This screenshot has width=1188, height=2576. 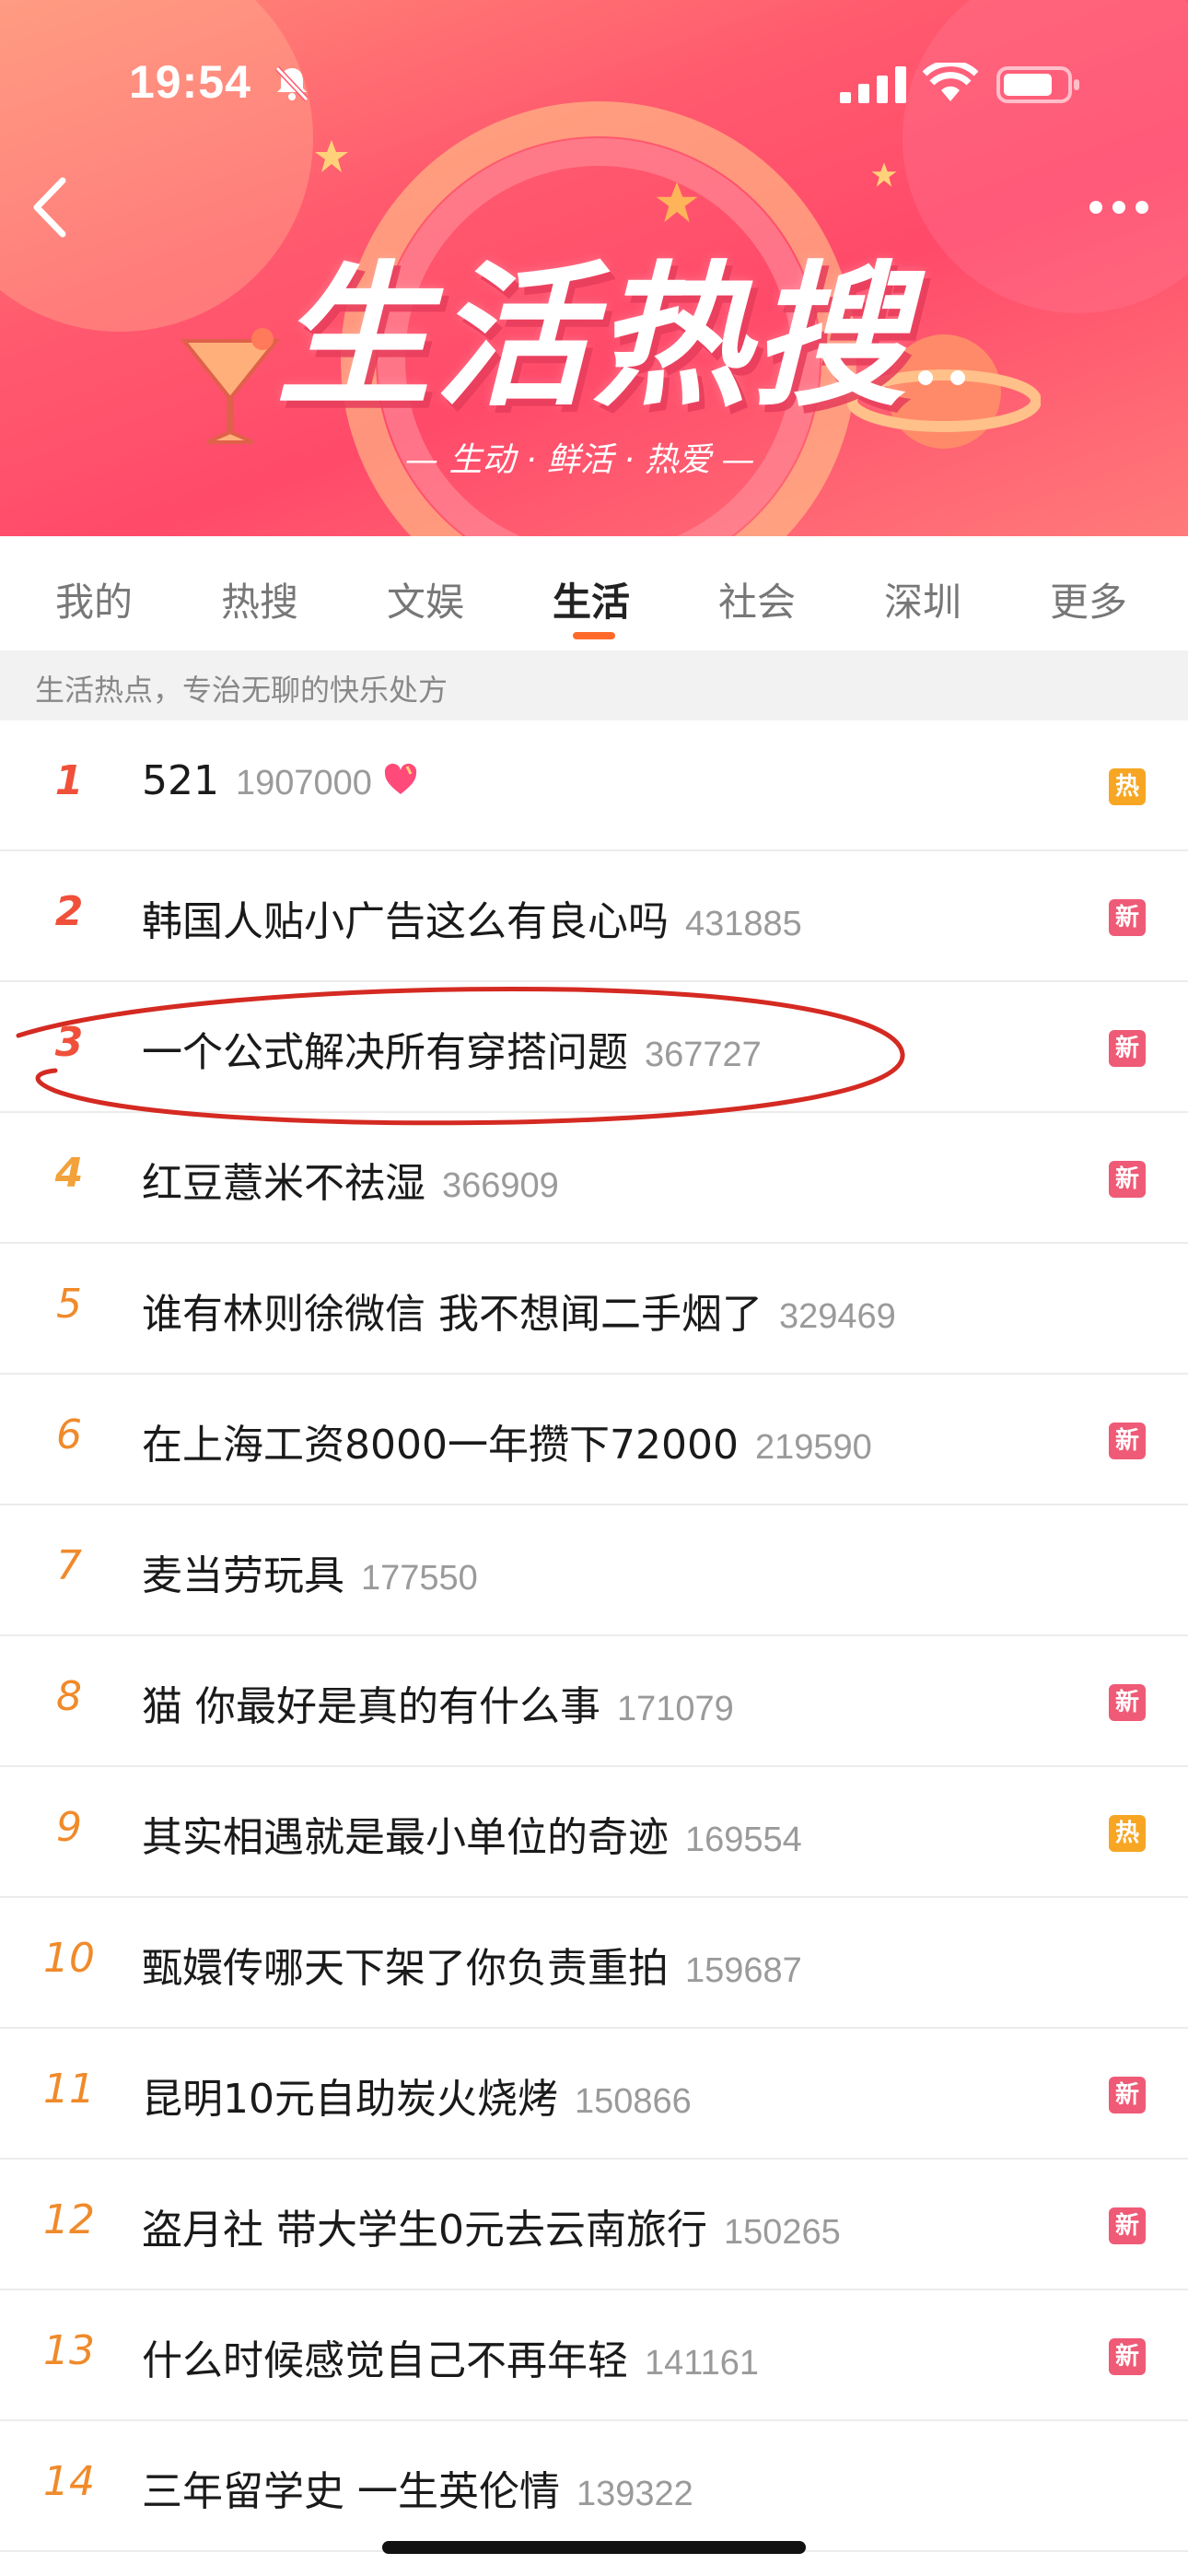 I want to click on topic-title: 盗月社 带大学生0元去云南旅行 150265, so click(x=491, y=2225).